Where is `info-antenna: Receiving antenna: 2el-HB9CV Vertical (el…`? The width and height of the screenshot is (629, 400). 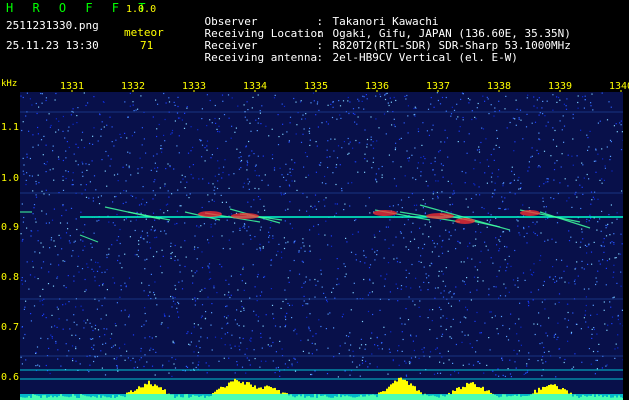
info-antenna: Receiving antenna: 2el-HB9CV Vertical (el… is located at coordinates (361, 57).